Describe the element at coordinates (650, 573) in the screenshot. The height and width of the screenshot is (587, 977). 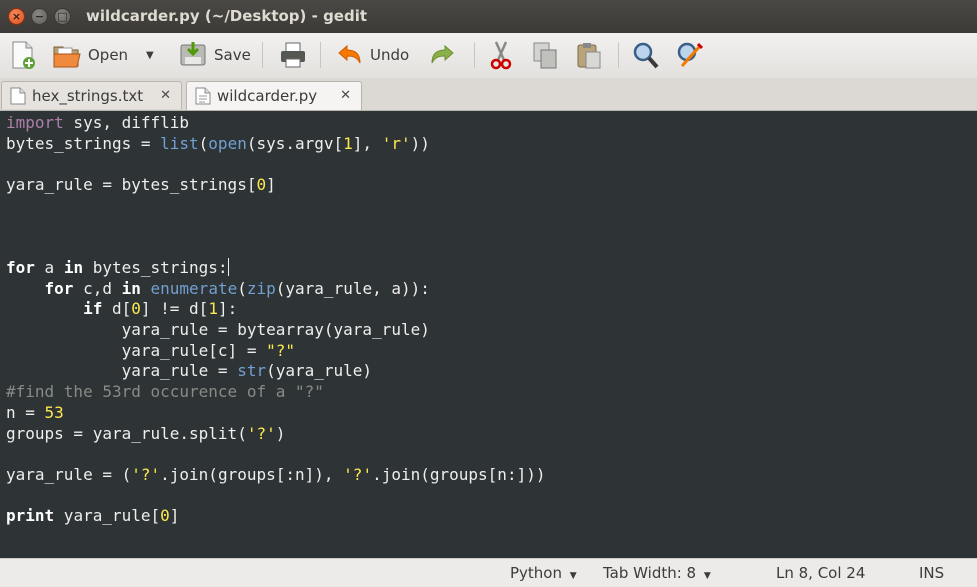
I see `tab-width-label: Tab Width: 8` at that location.